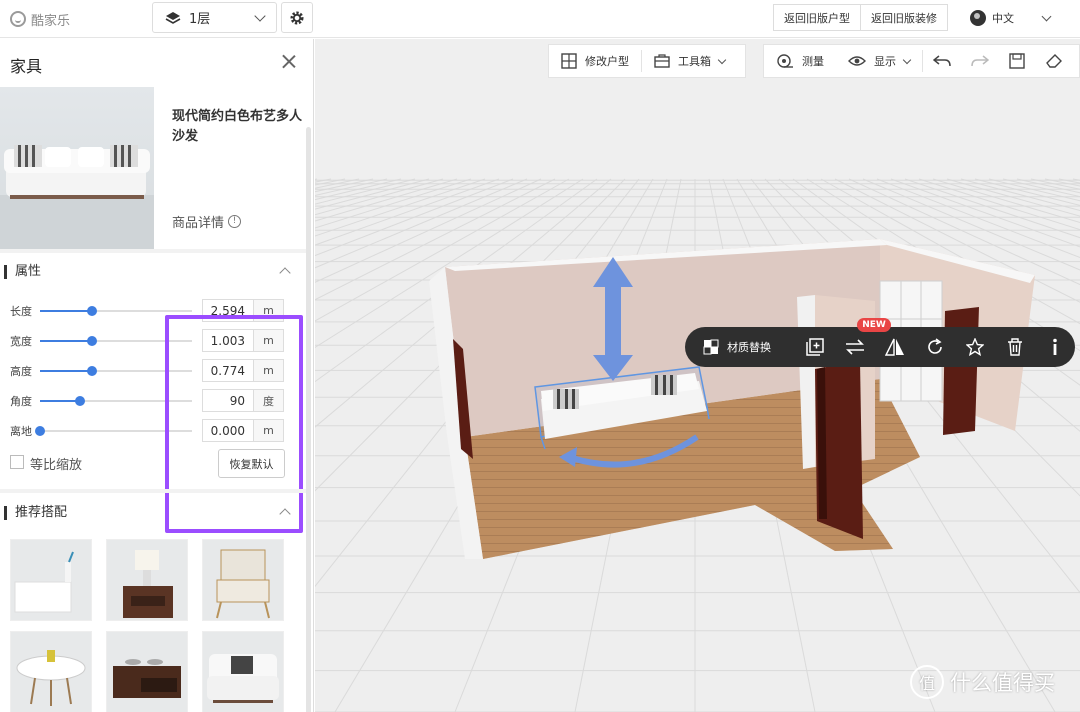 The height and width of the screenshot is (712, 1080). I want to click on display-button: 显示, so click(879, 61).